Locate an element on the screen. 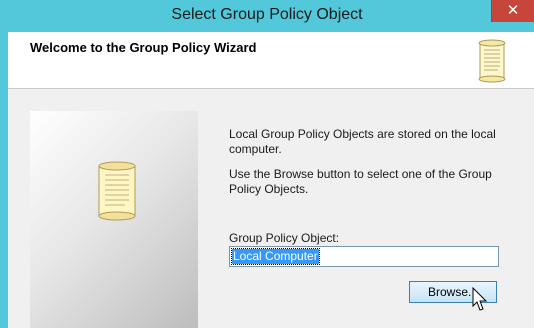 The height and width of the screenshot is (328, 534). close-button: ✕ is located at coordinates (512, 11).